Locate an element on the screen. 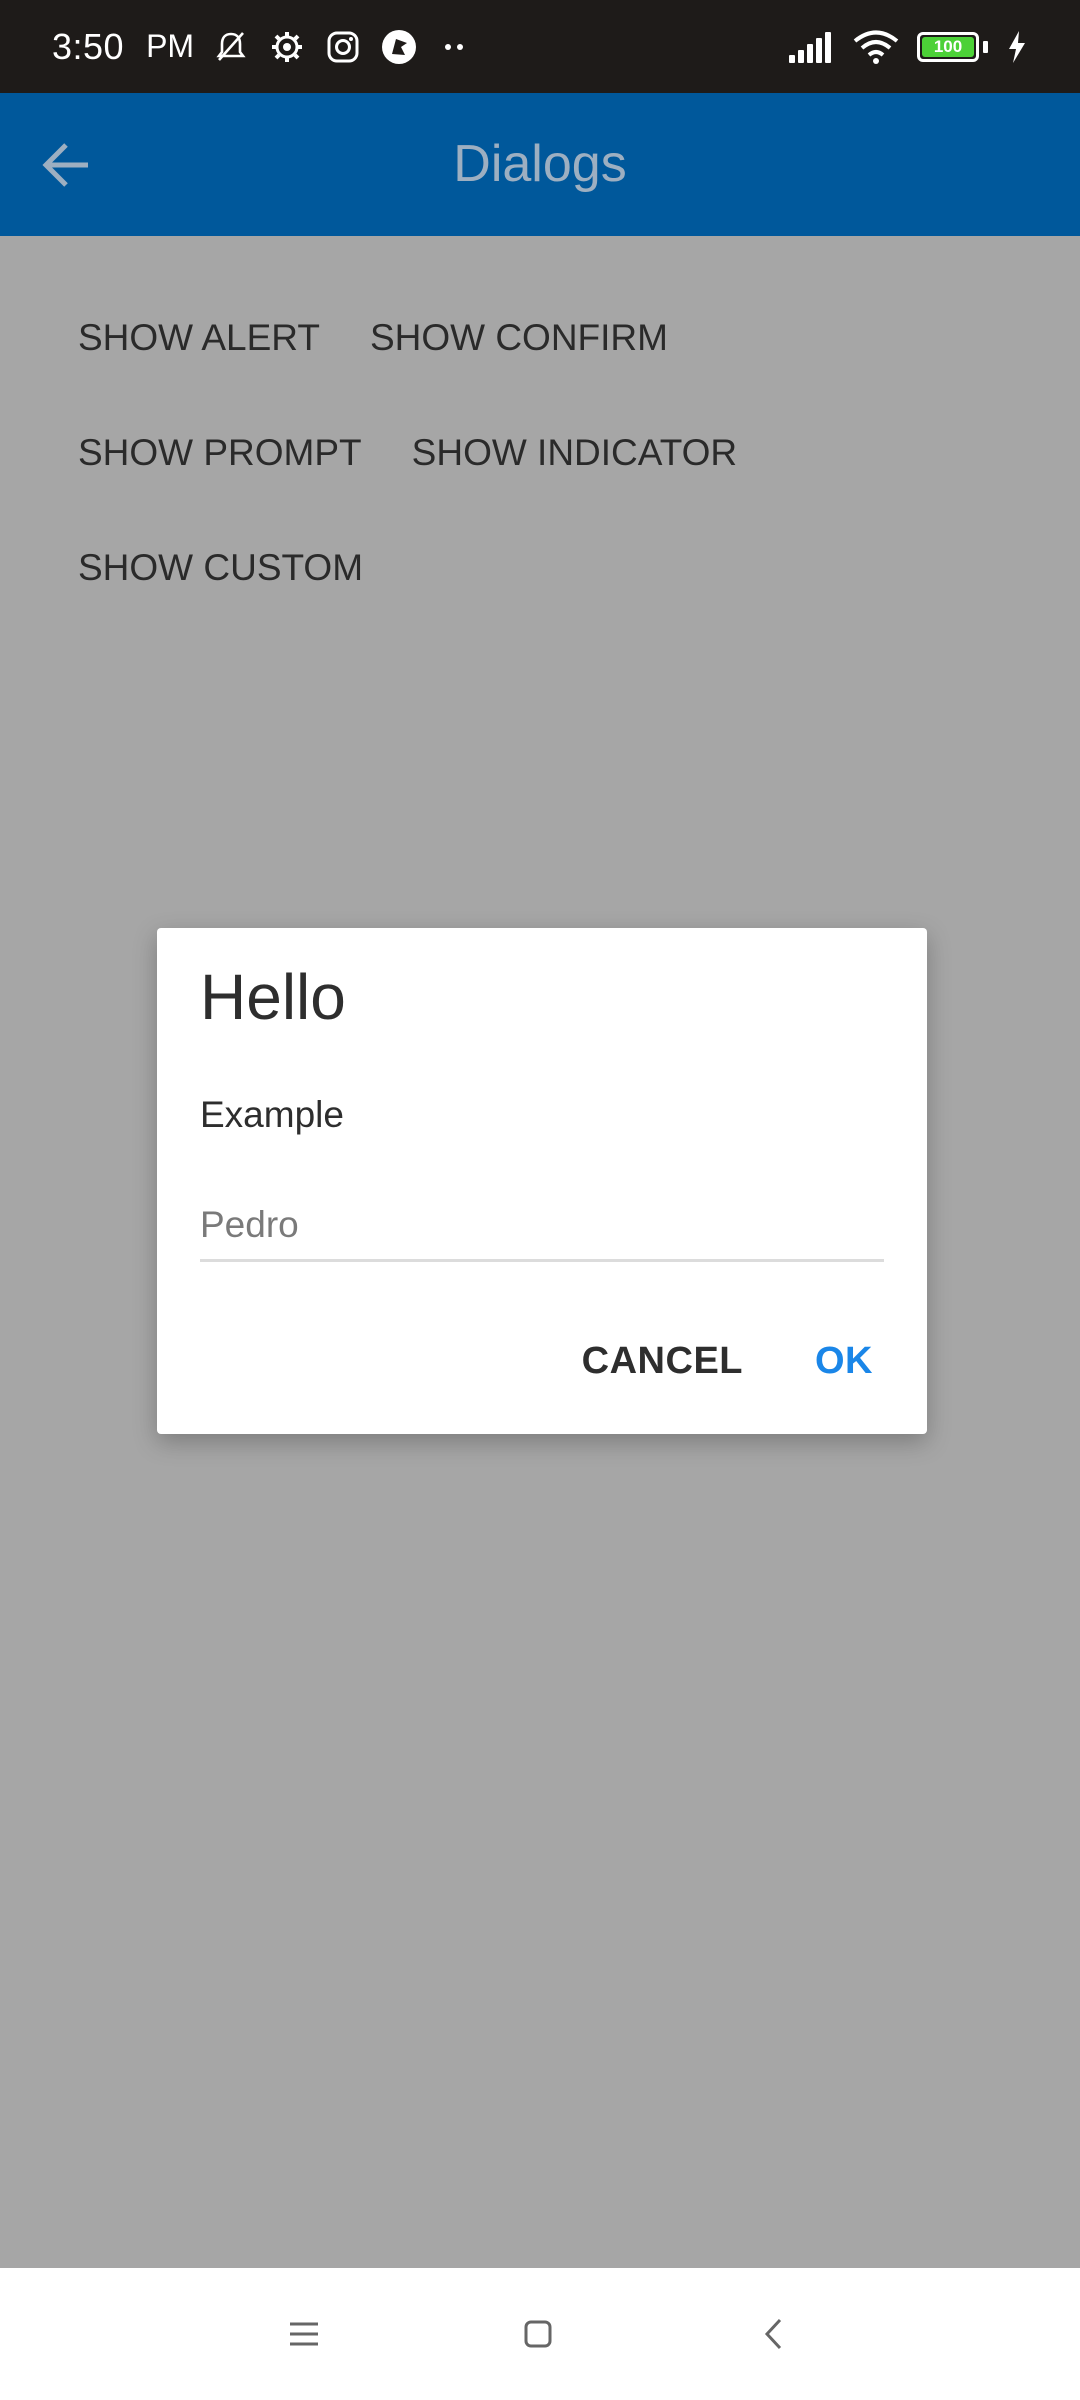 This screenshot has height=2400, width=1080. dialog-message: Example is located at coordinates (272, 1114).